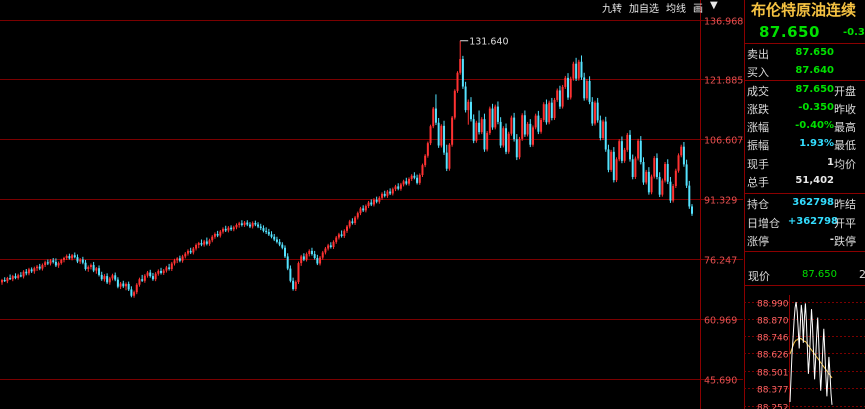 The image size is (865, 409). What do you see at coordinates (723, 81) in the screenshot?
I see `y-tick-label: 121.885` at bounding box center [723, 81].